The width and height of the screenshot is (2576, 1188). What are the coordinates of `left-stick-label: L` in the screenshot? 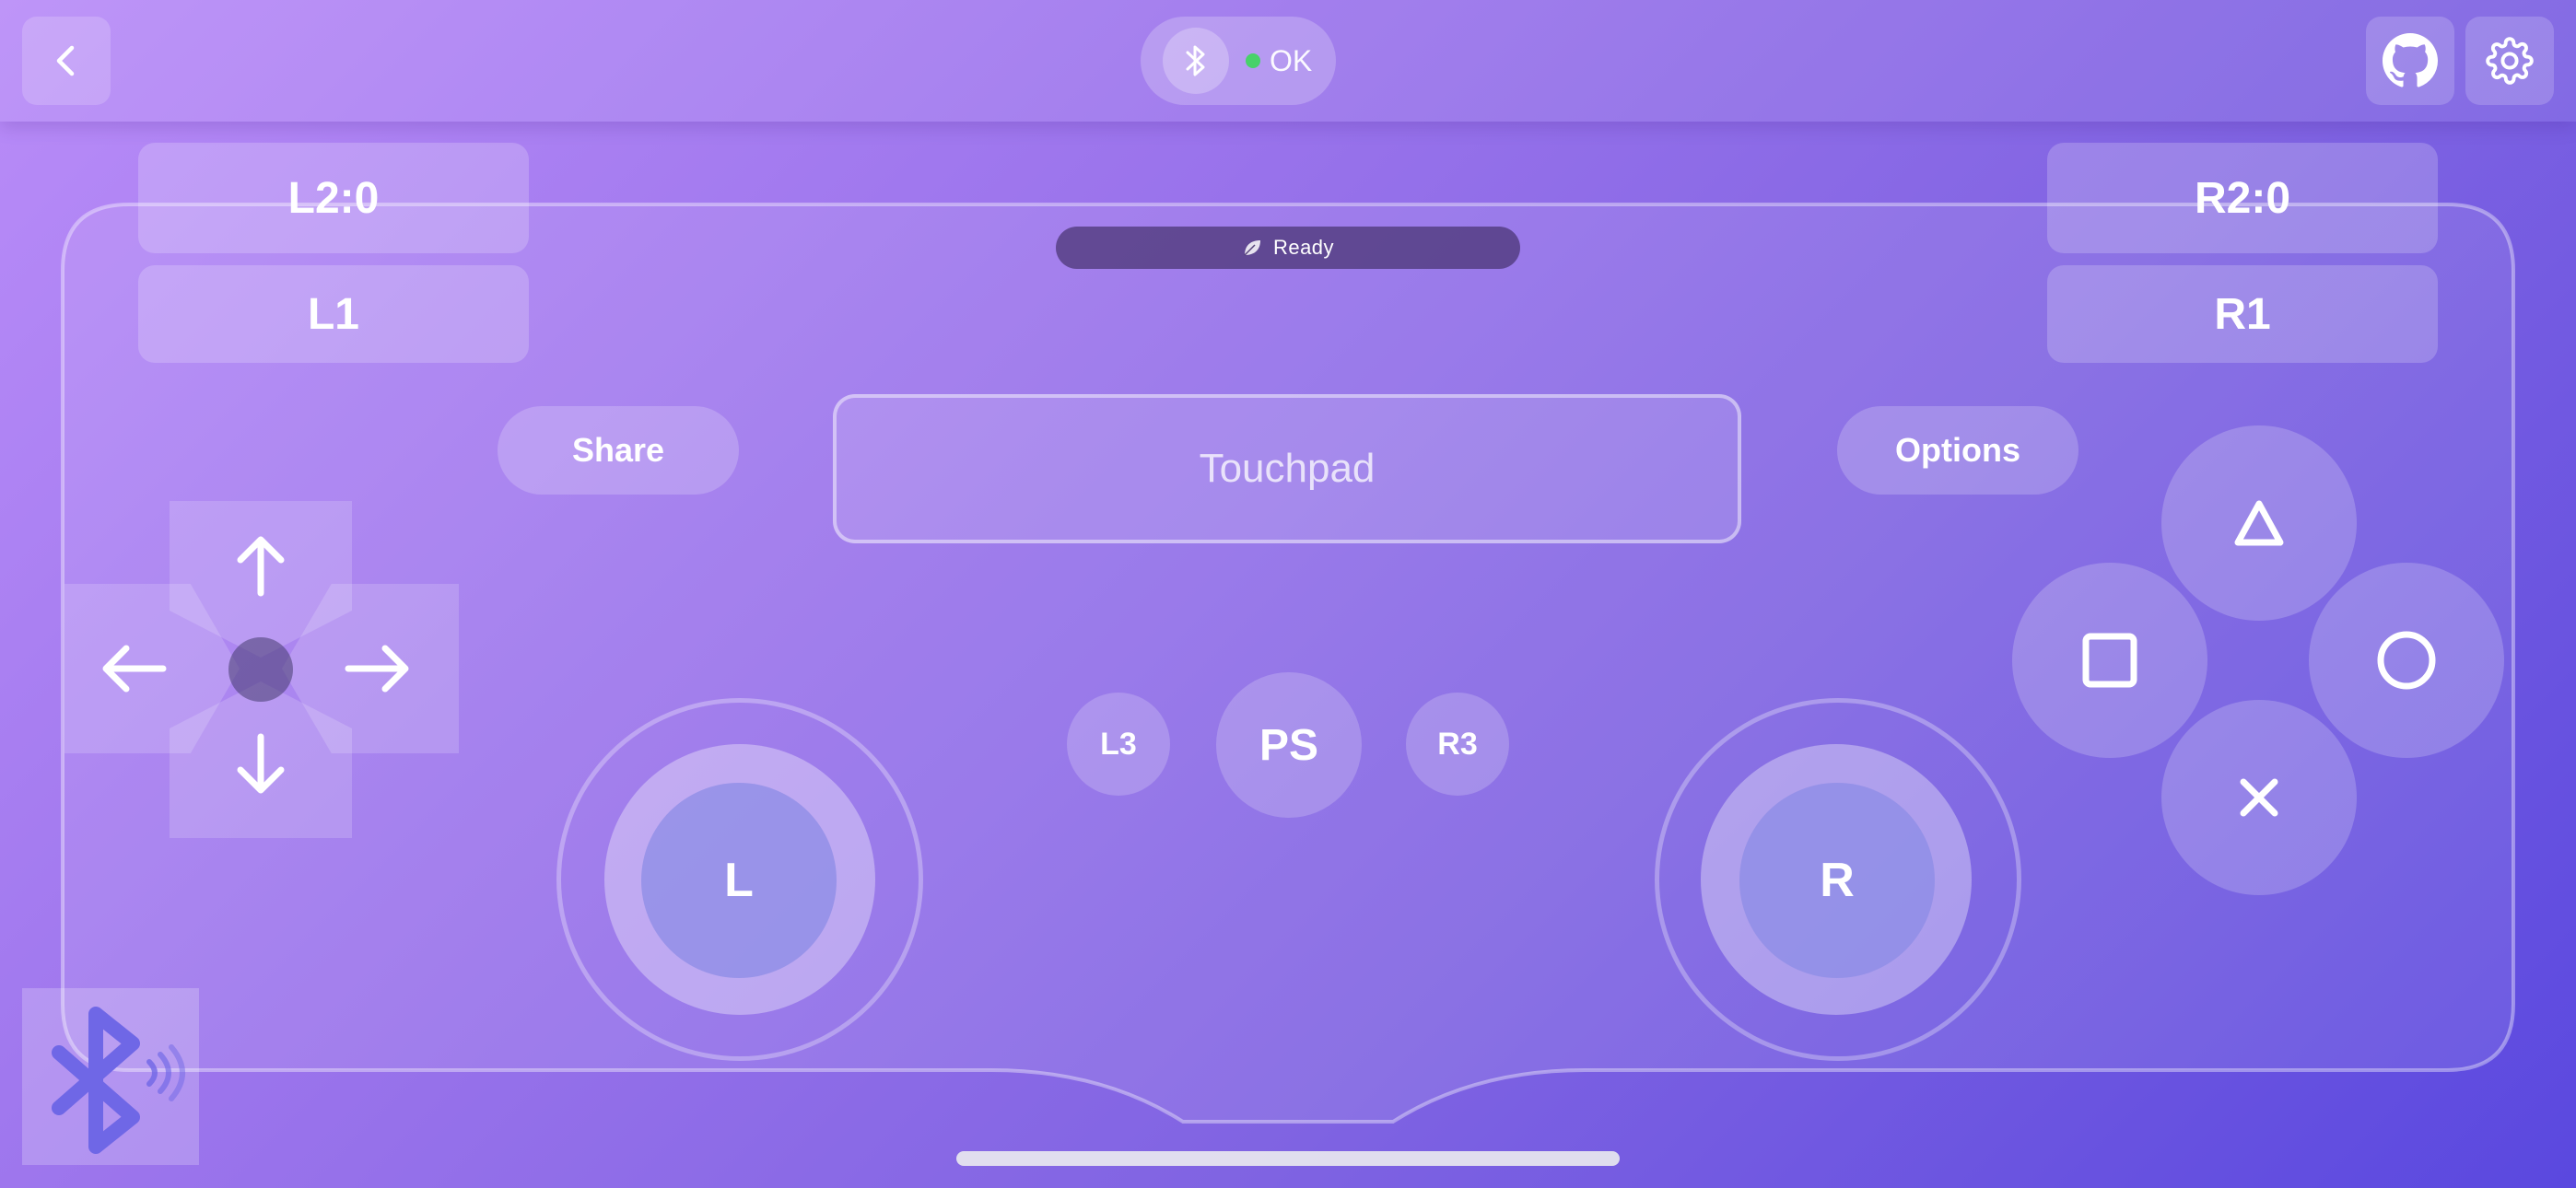 It's located at (739, 880).